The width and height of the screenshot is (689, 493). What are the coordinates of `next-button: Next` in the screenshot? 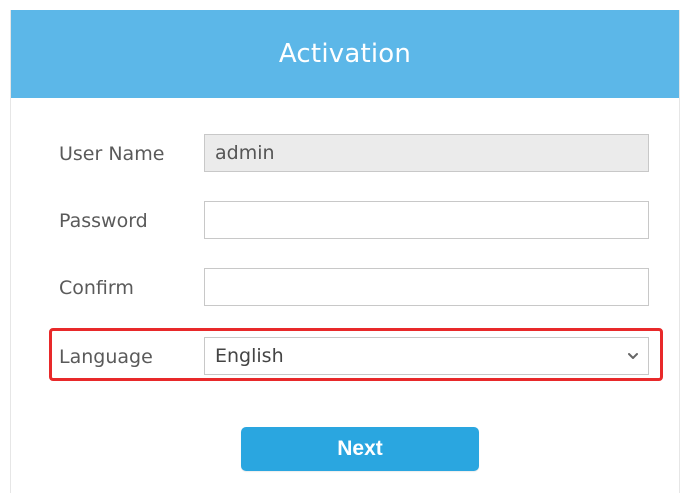 It's located at (360, 449).